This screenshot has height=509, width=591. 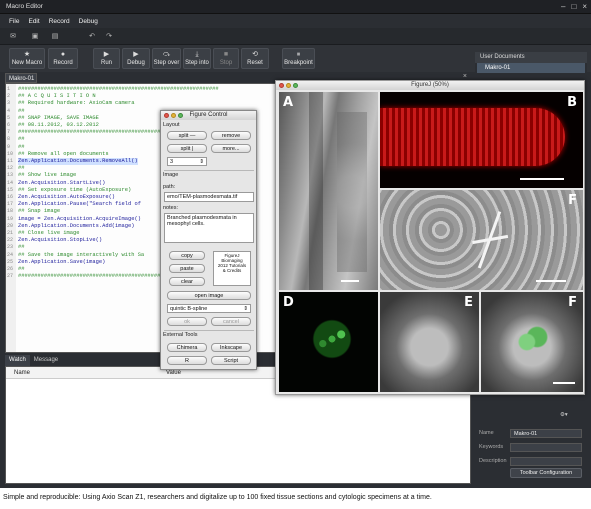 I want to click on line-number: 14, so click(x=10, y=182).